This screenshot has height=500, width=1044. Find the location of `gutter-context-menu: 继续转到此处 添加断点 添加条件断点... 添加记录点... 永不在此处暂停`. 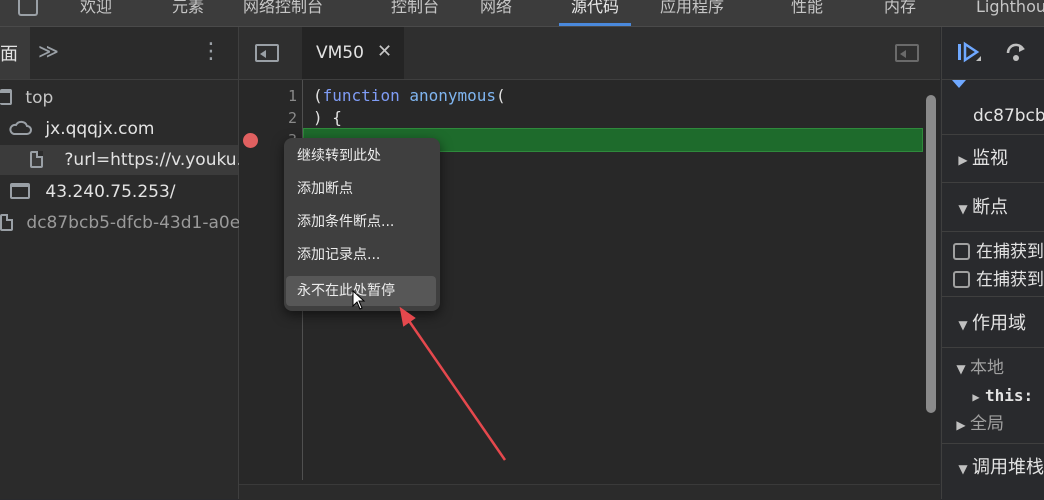

gutter-context-menu: 继续转到此处 添加断点 添加条件断点... 添加记录点... 永不在此处暂停 is located at coordinates (362, 224).